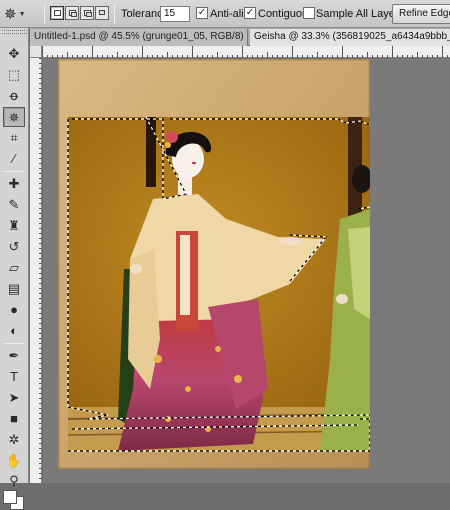 This screenshot has width=450, height=510. I want to click on vertical-ruler, so click(36, 264).